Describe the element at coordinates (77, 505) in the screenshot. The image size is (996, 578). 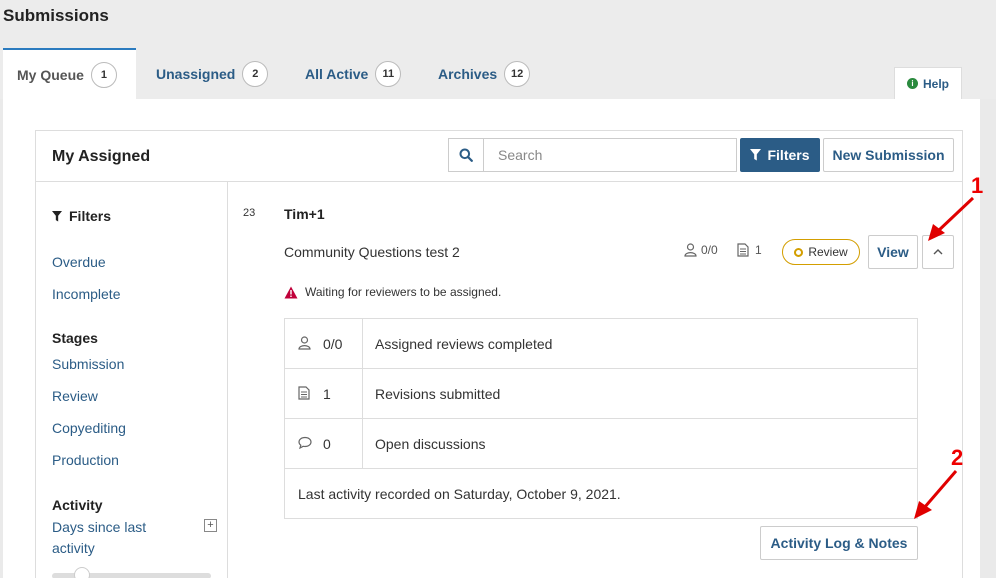
I see `activity-heading: Activity` at that location.